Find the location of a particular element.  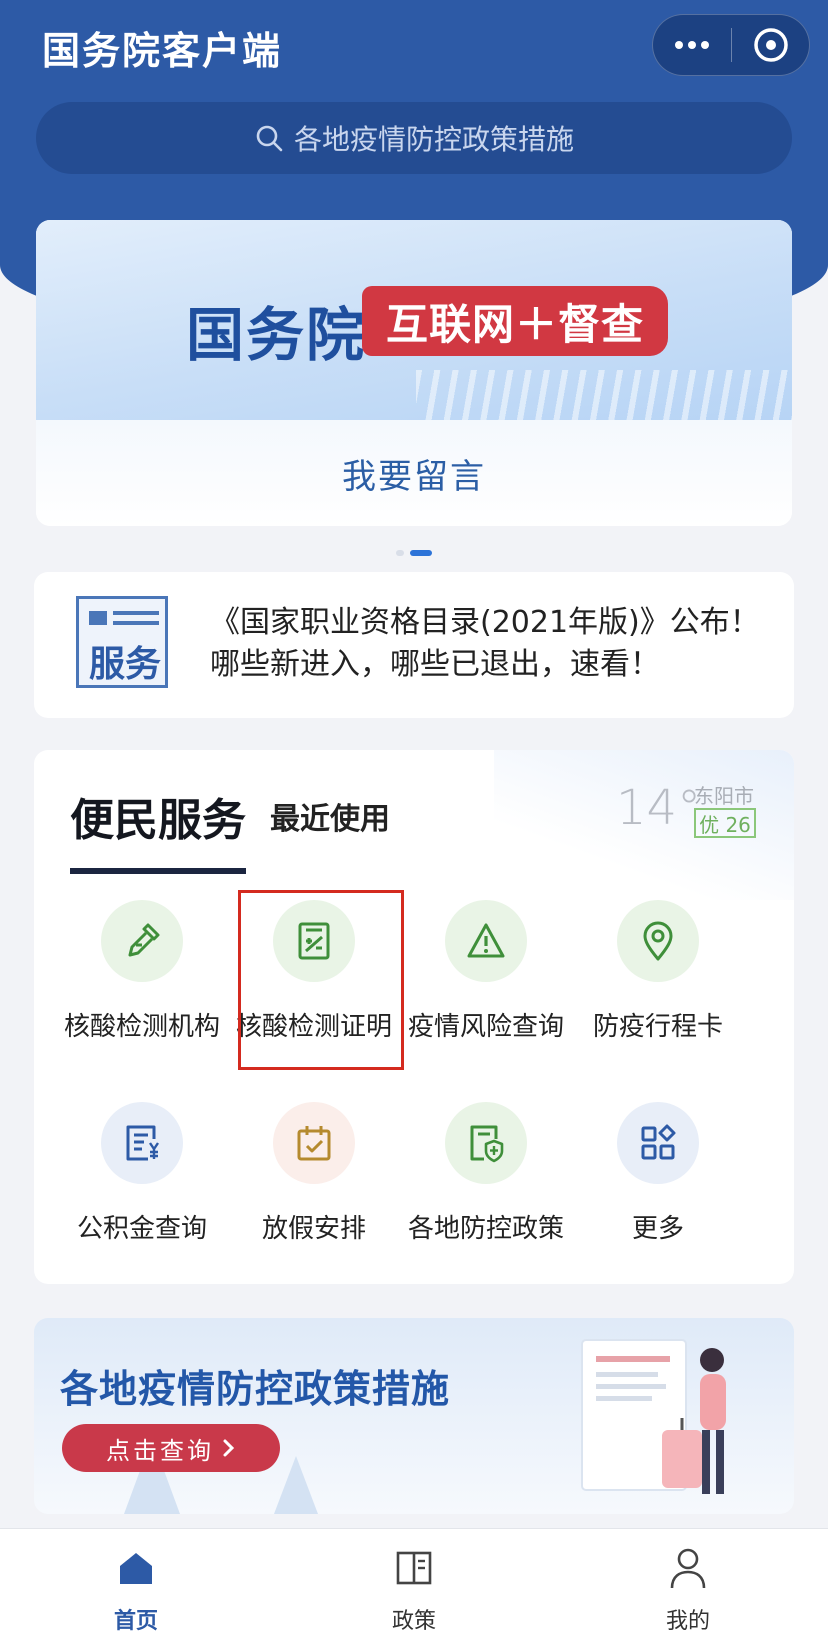

leave-message-link: 我要留言 is located at coordinates (414, 473).